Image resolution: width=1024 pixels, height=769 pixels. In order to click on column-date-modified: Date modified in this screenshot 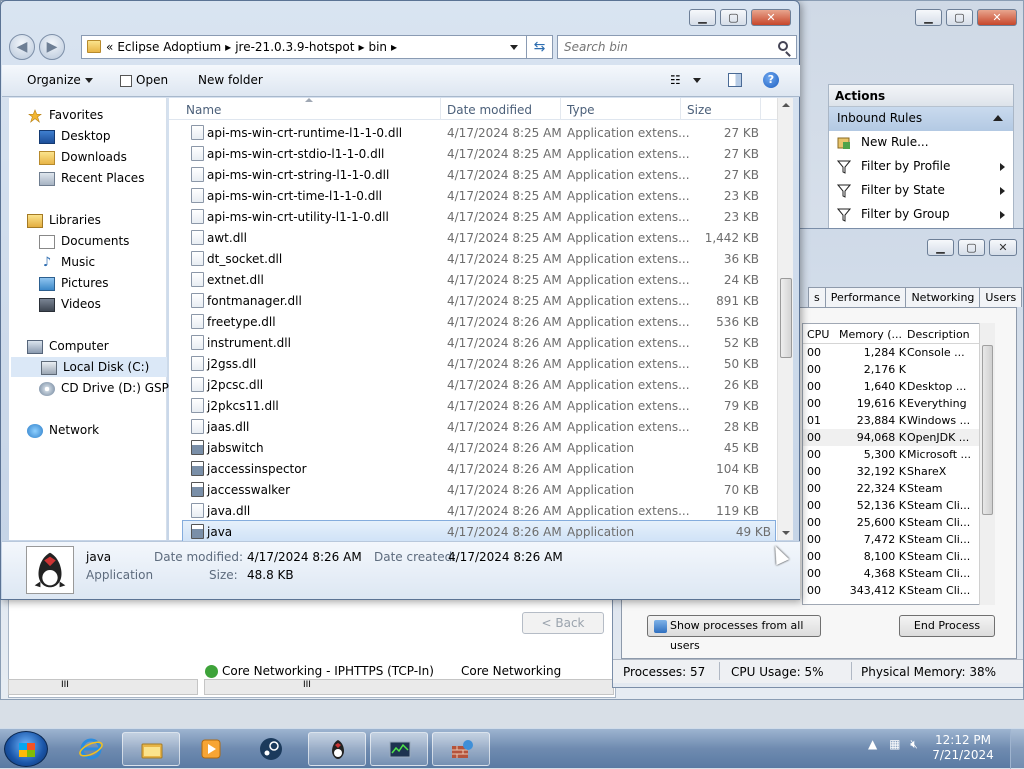, I will do `click(489, 110)`.